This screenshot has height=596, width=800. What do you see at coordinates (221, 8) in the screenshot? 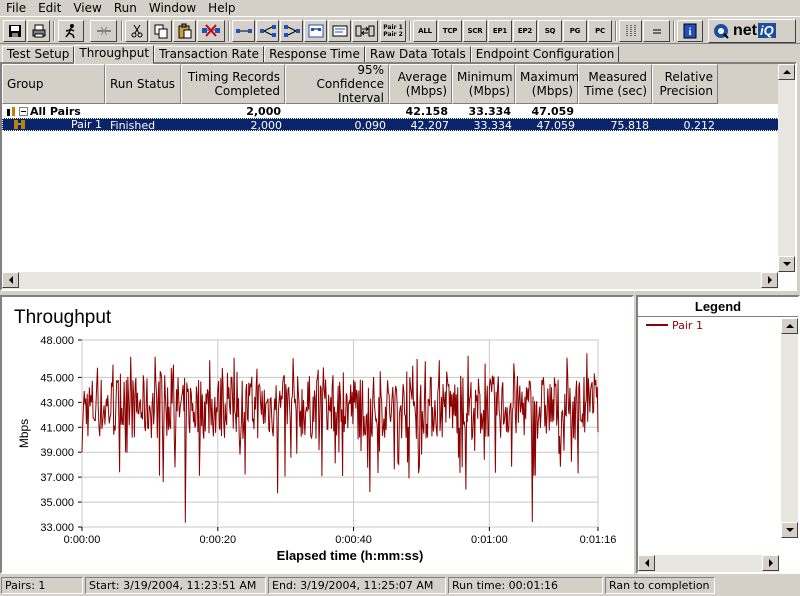
I see `menu-help: Help` at bounding box center [221, 8].